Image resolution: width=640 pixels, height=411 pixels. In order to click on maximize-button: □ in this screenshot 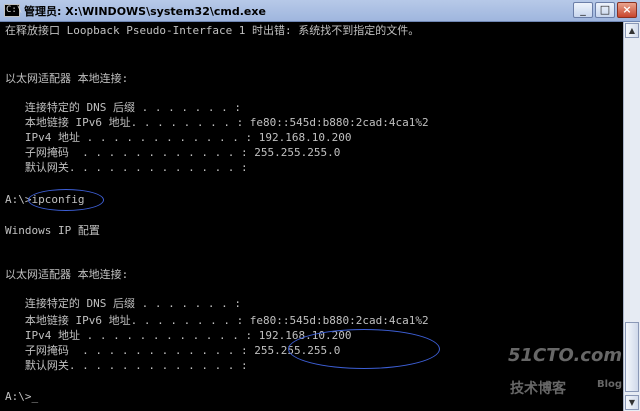, I will do `click(605, 10)`.